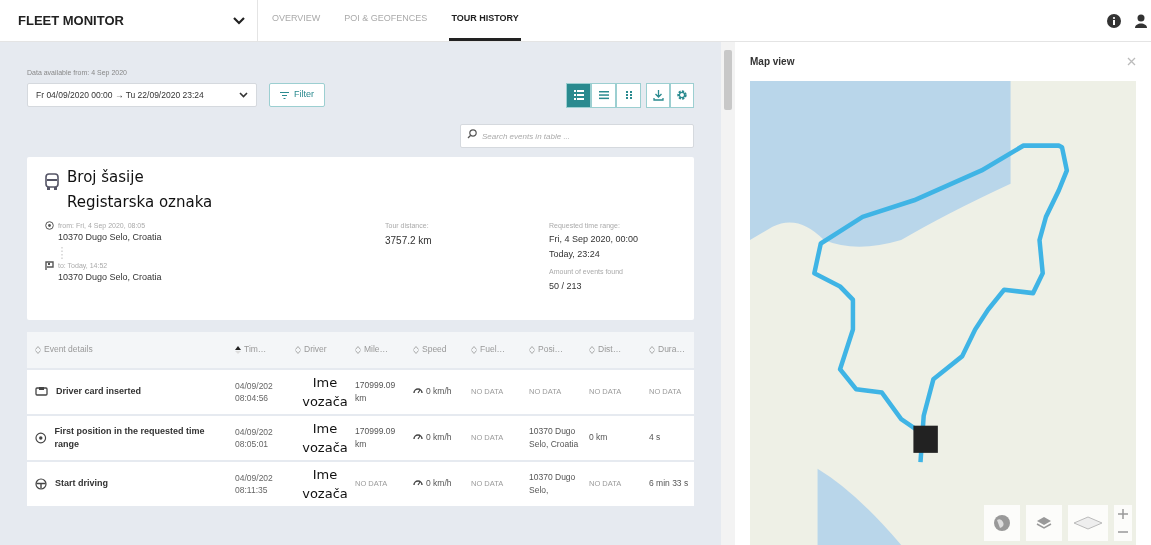 The width and height of the screenshot is (1151, 545). What do you see at coordinates (252, 489) in the screenshot?
I see `event-time: 08:11:35` at bounding box center [252, 489].